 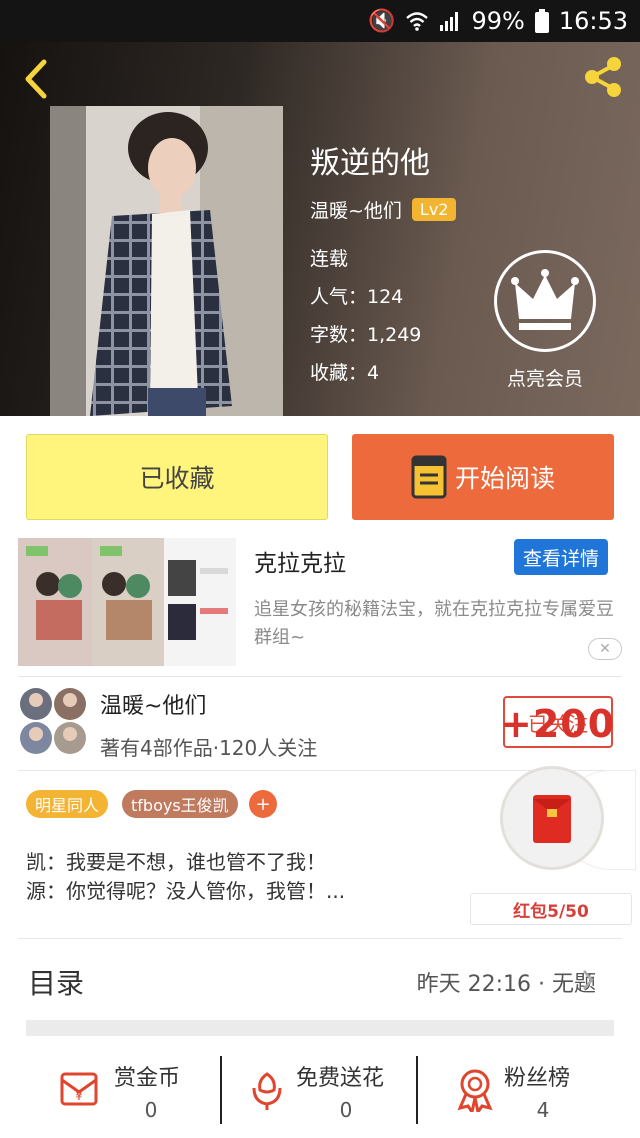 I want to click on medal-icon, so click(x=475, y=1090).